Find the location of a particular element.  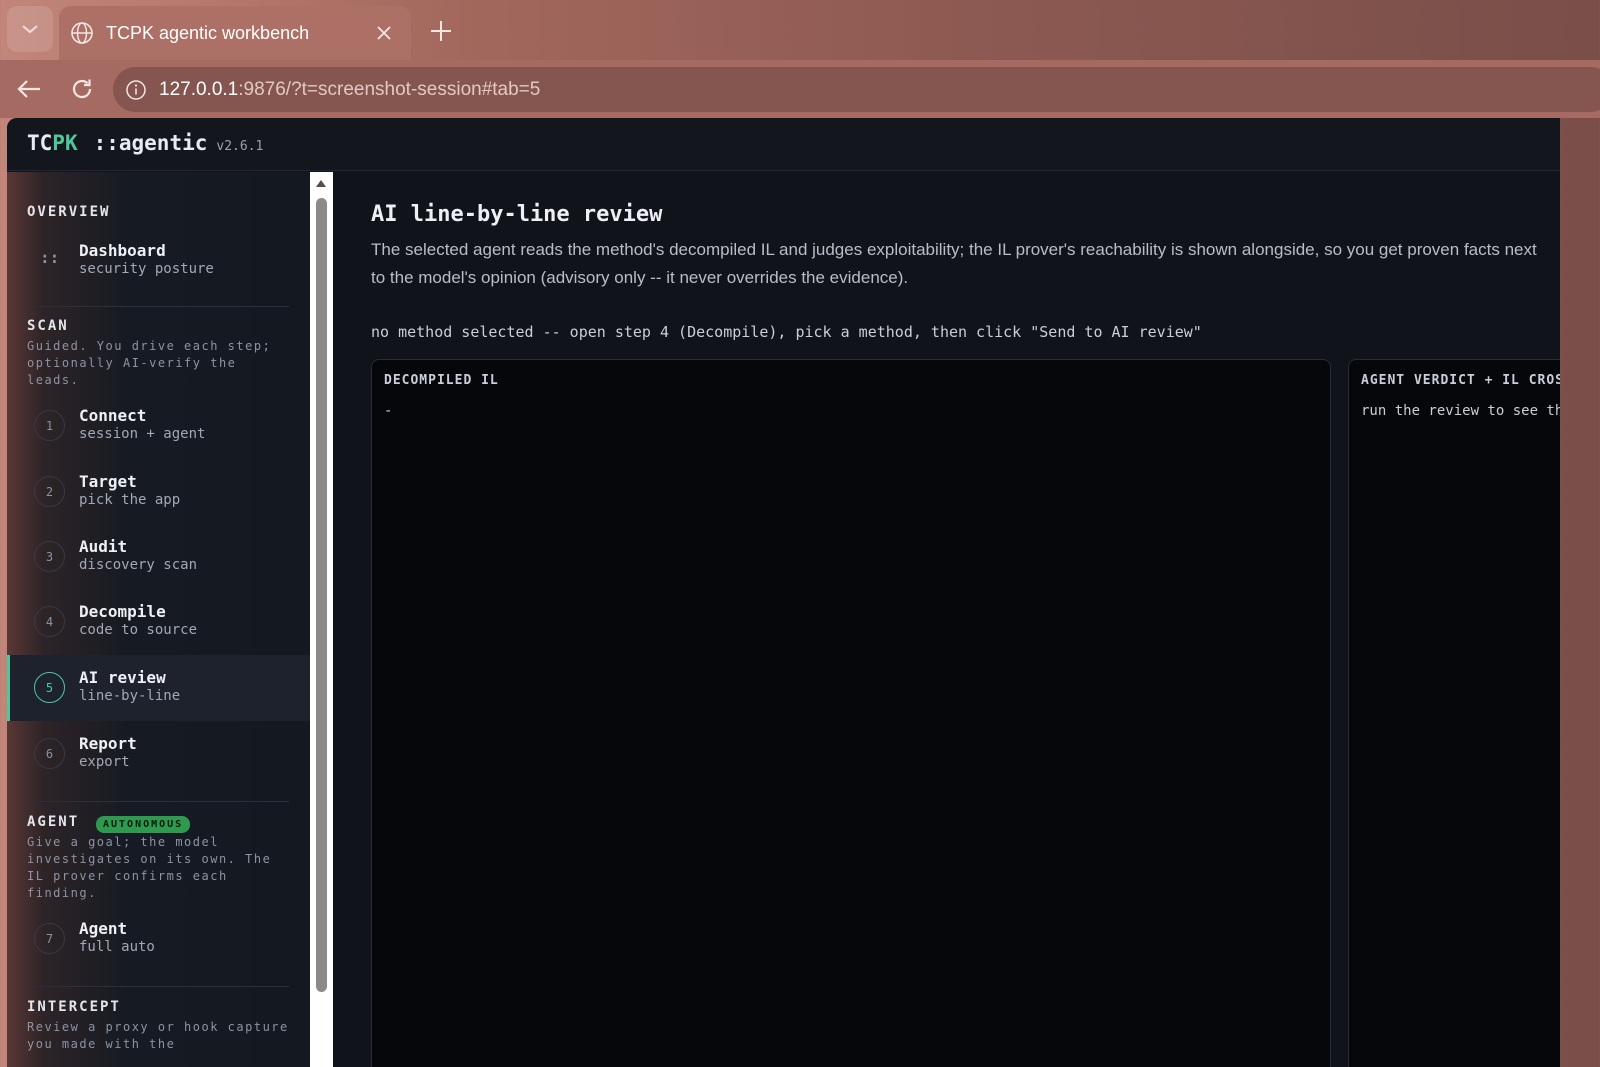

sidebar-item-sub: session + agent is located at coordinates (142, 434).